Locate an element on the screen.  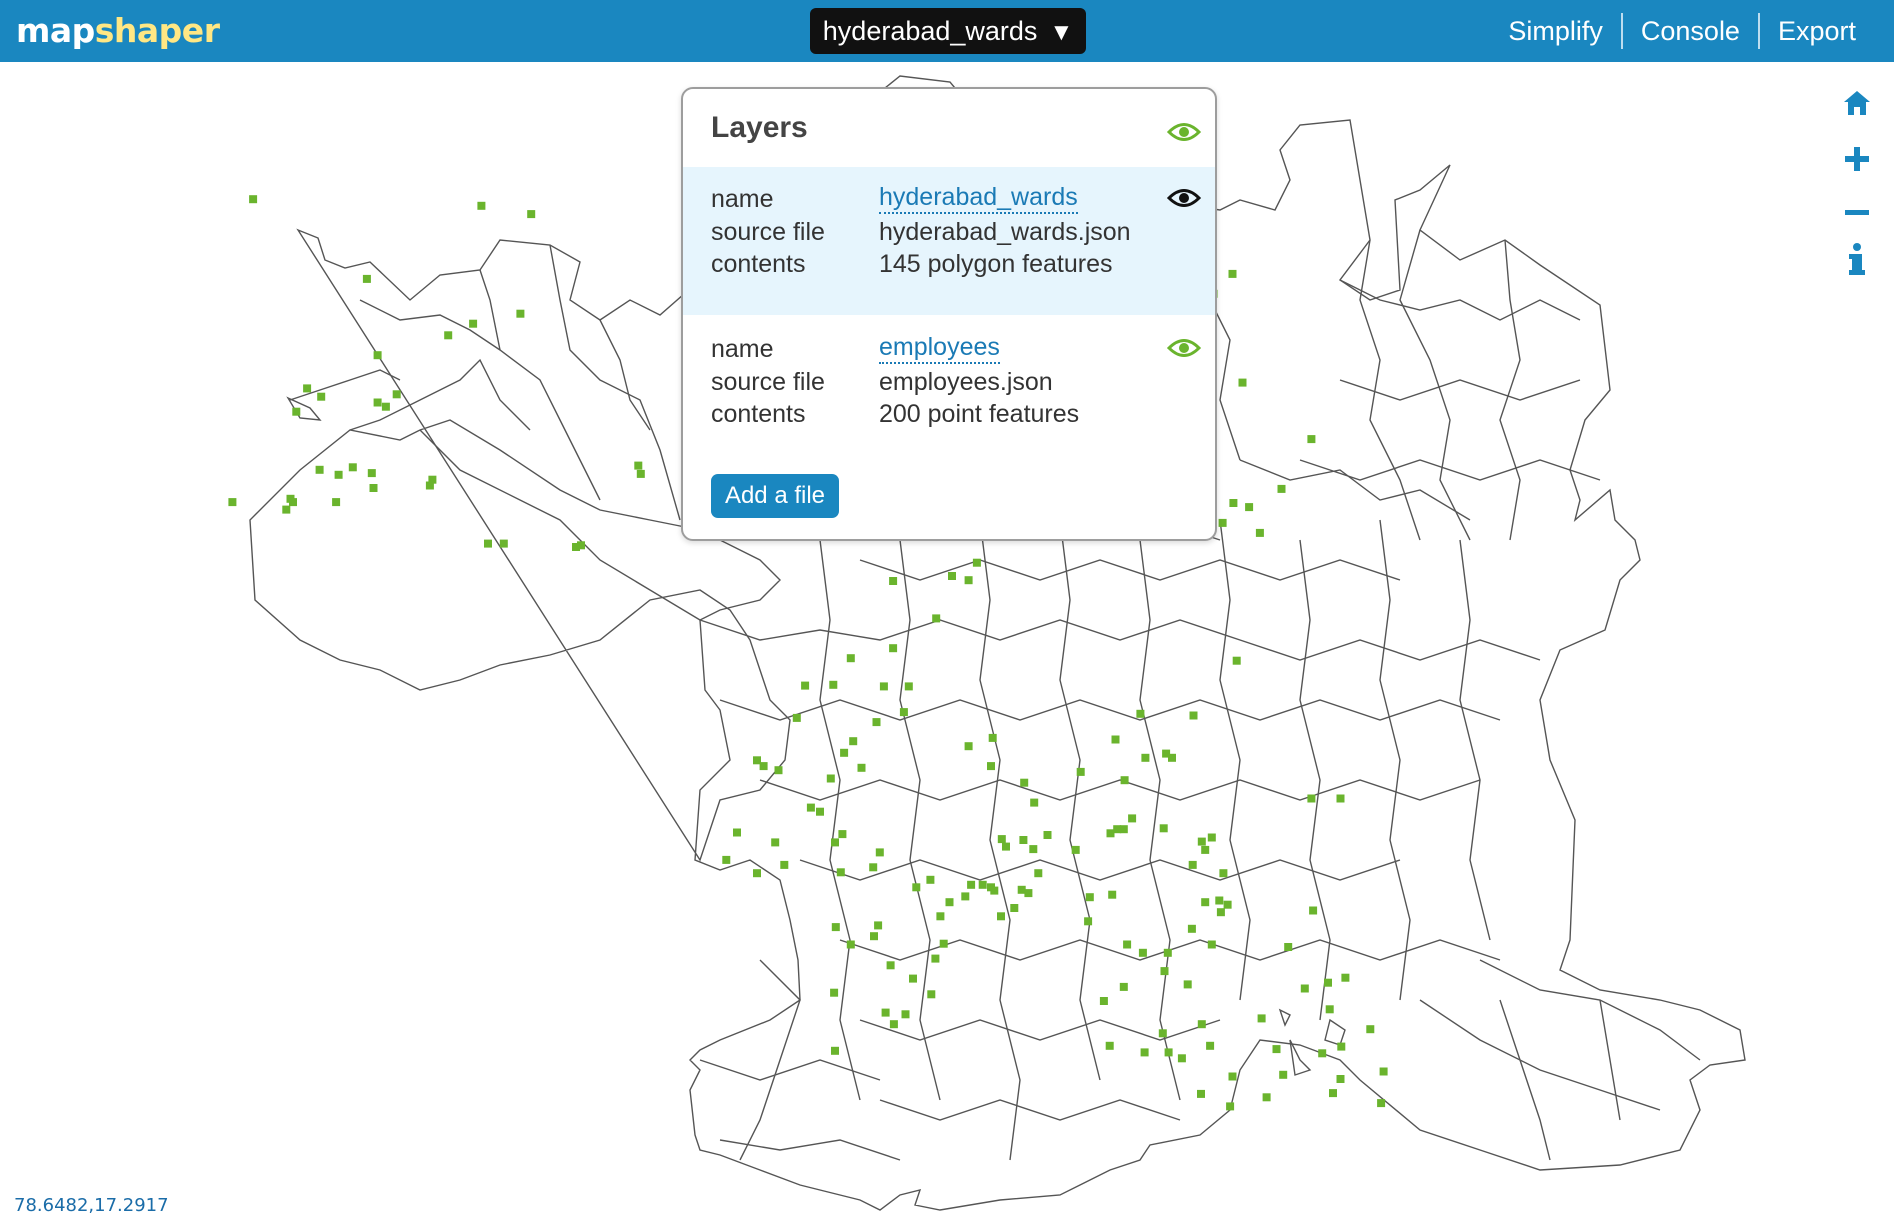
layer-source-file: employees.json is located at coordinates (966, 382).